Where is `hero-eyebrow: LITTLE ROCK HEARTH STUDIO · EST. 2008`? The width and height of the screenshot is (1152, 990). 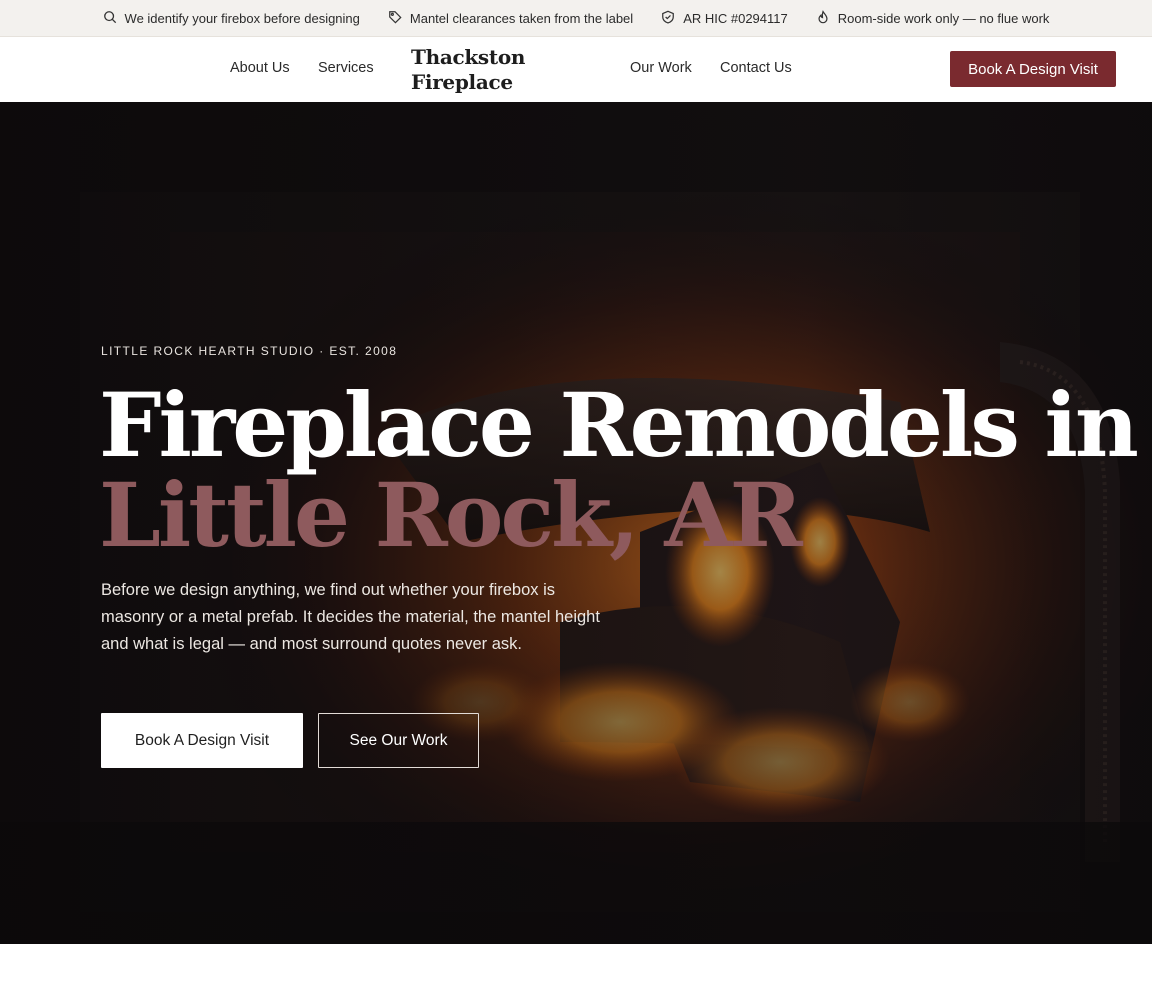 hero-eyebrow: LITTLE ROCK HEARTH STUDIO · EST. 2008 is located at coordinates (249, 351).